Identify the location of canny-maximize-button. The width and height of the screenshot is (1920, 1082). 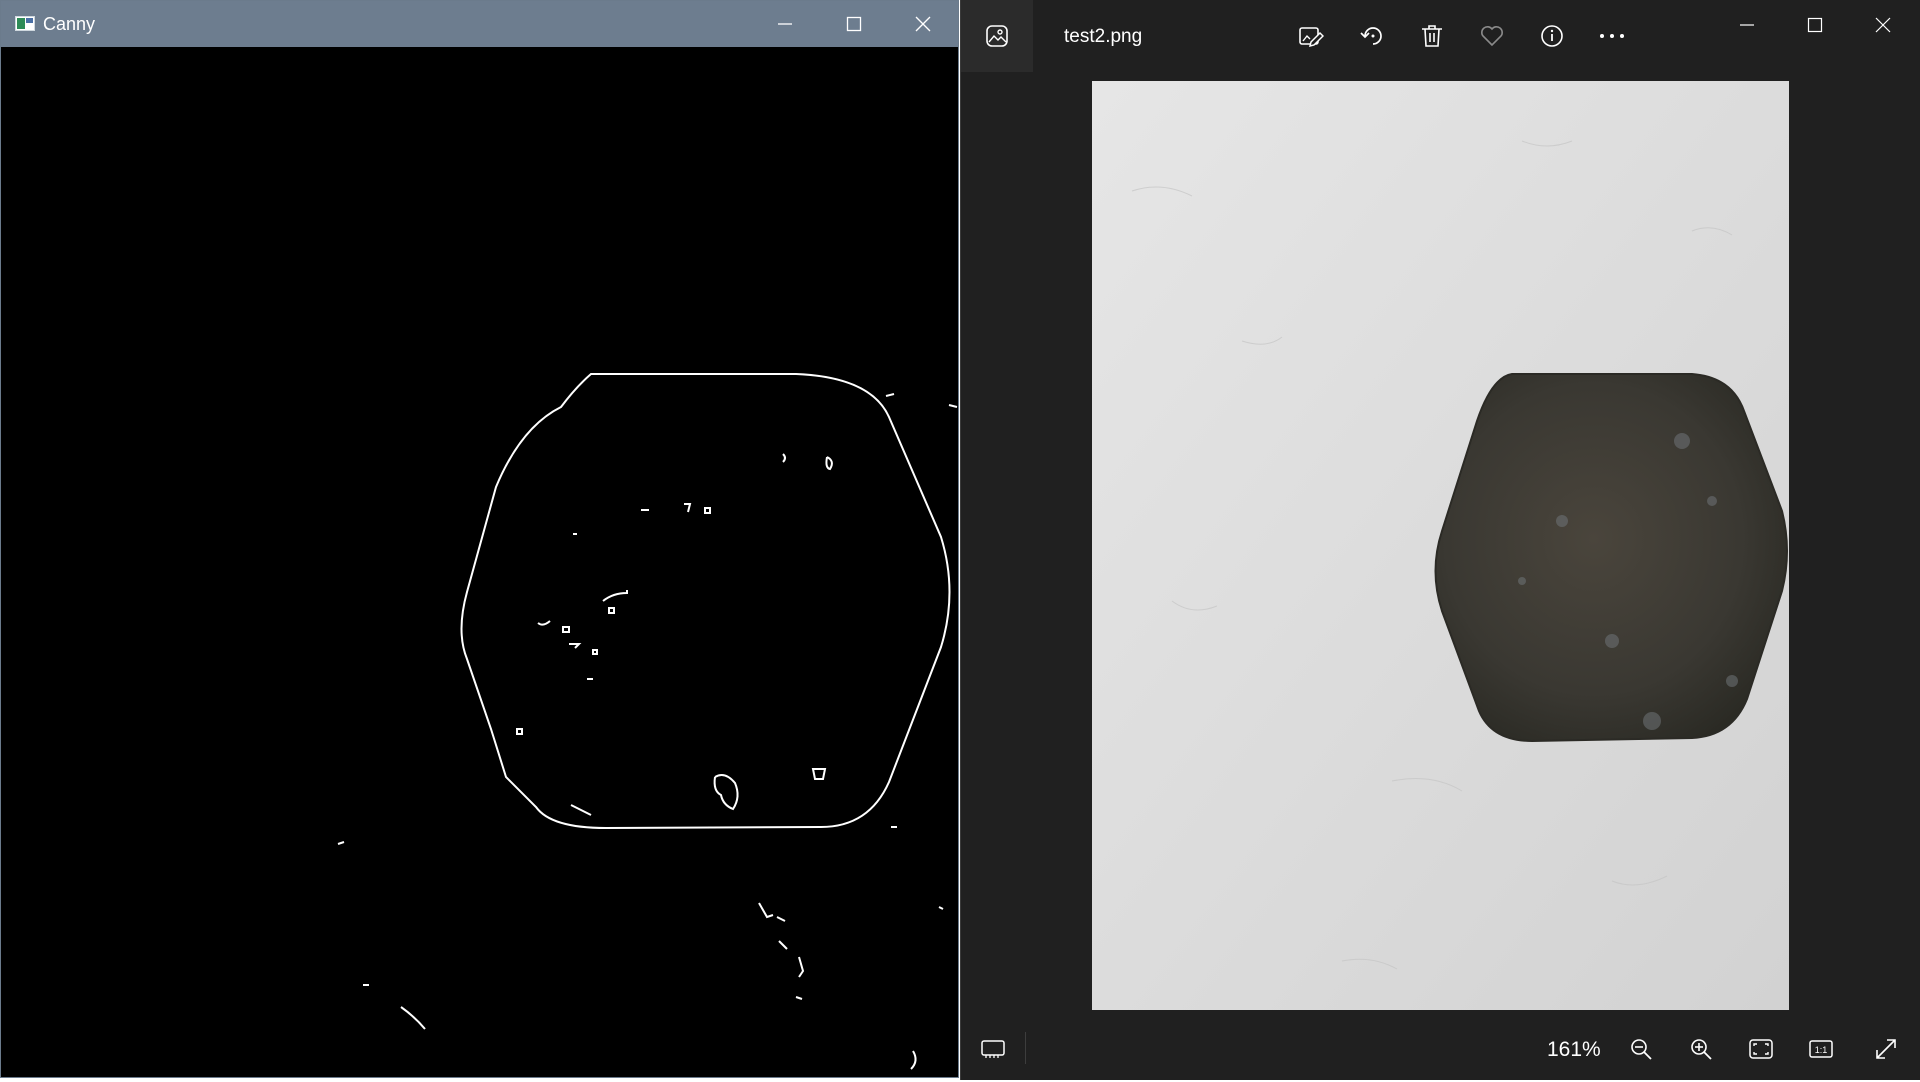
(854, 24).